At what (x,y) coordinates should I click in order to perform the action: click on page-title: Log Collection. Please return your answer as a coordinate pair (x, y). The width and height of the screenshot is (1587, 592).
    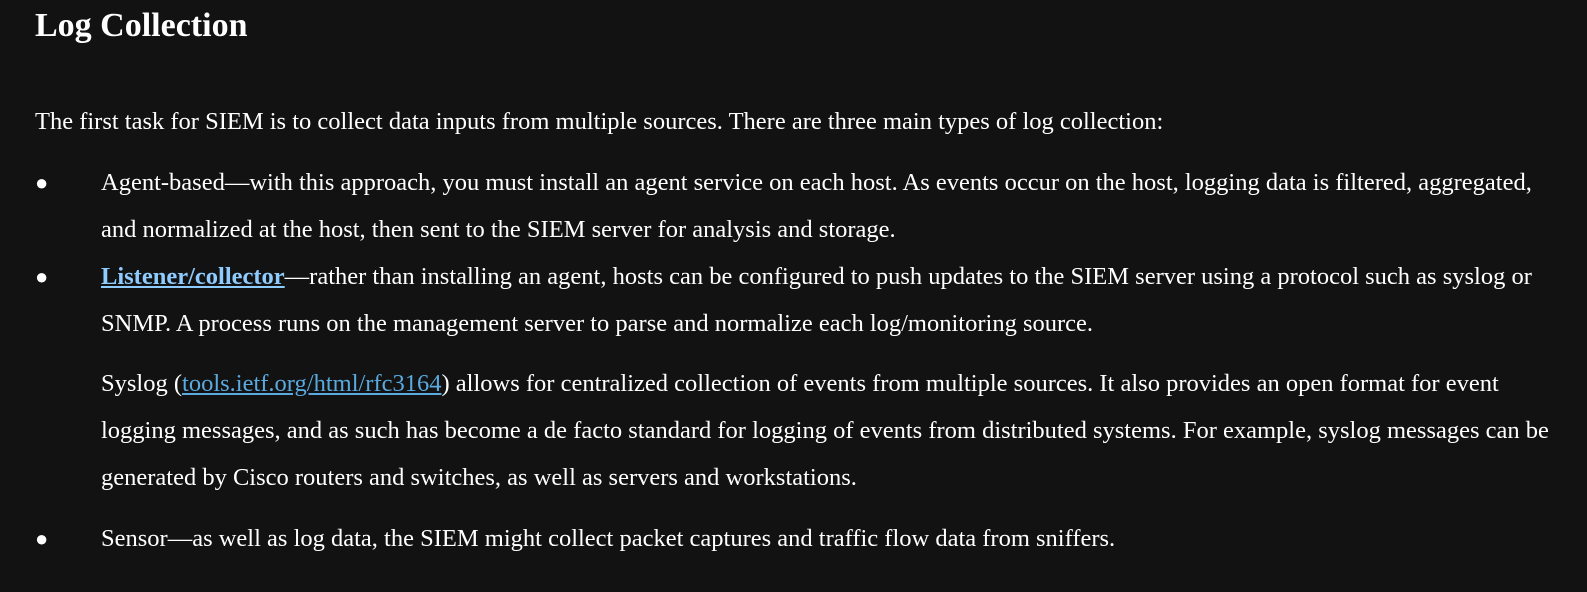
    Looking at the image, I should click on (141, 25).